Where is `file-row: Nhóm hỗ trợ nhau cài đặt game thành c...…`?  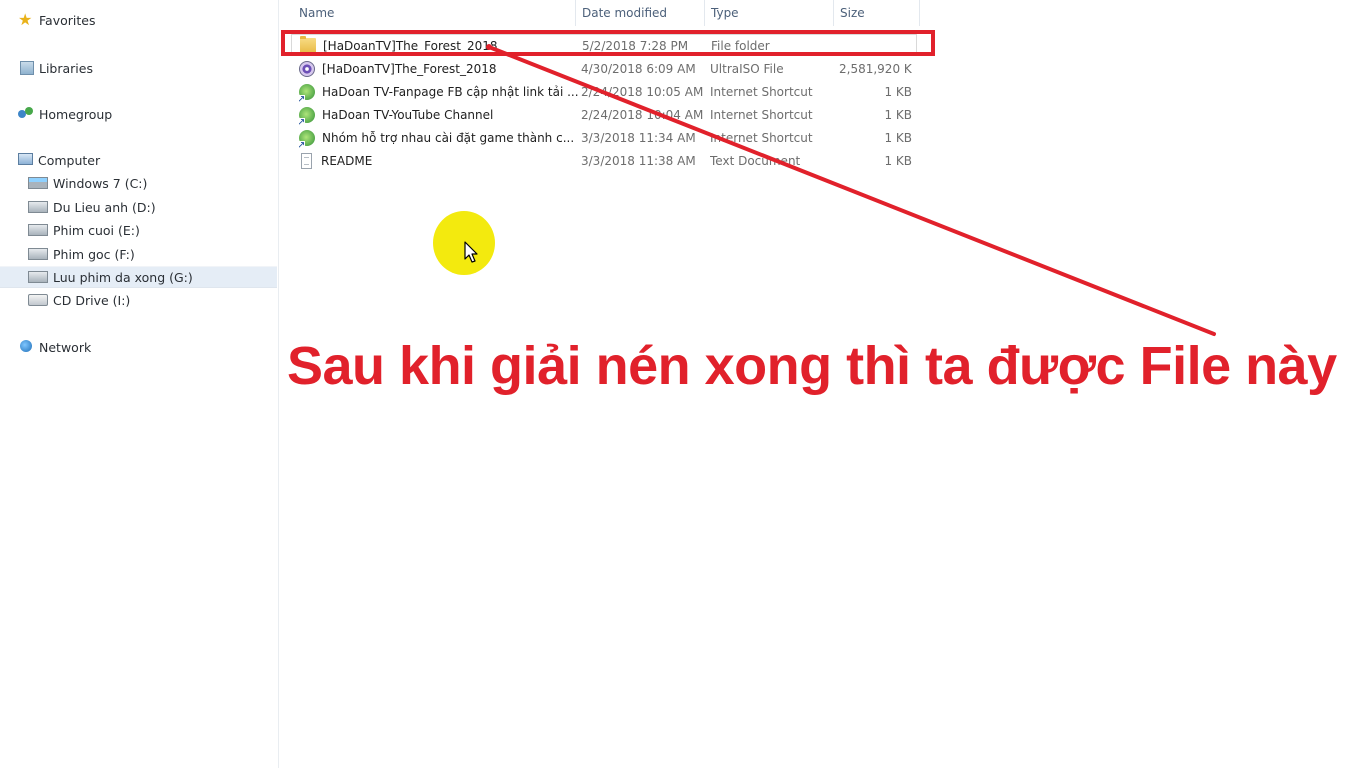 file-row: Nhóm hỗ trợ nhau cài đặt game thành c...… is located at coordinates (604, 138).